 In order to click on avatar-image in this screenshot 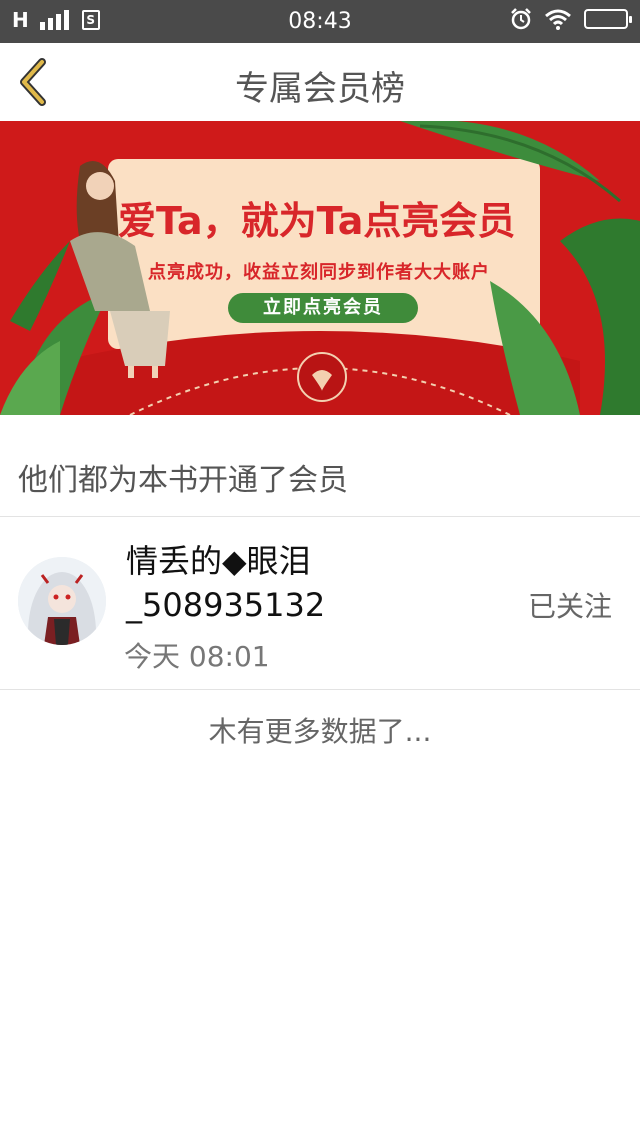, I will do `click(62, 601)`.